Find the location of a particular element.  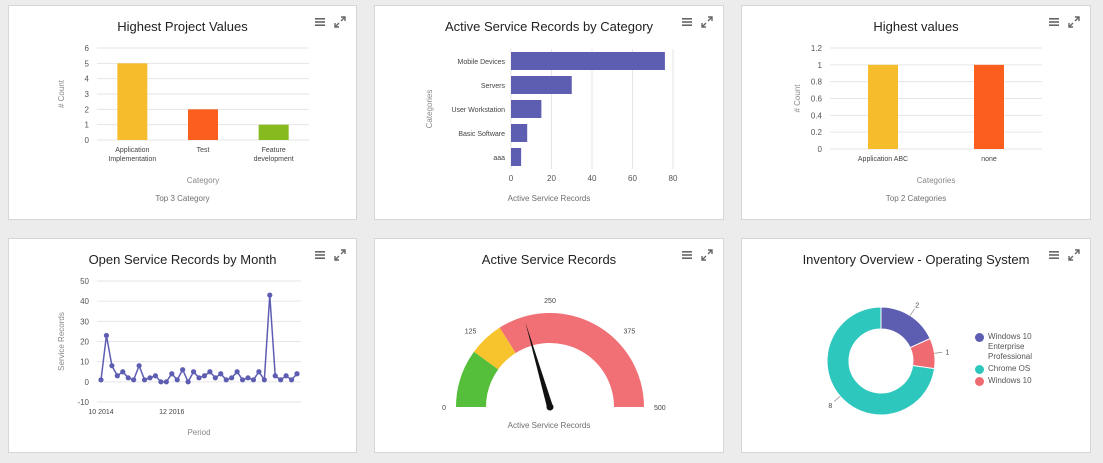

series-line is located at coordinates (199, 339).